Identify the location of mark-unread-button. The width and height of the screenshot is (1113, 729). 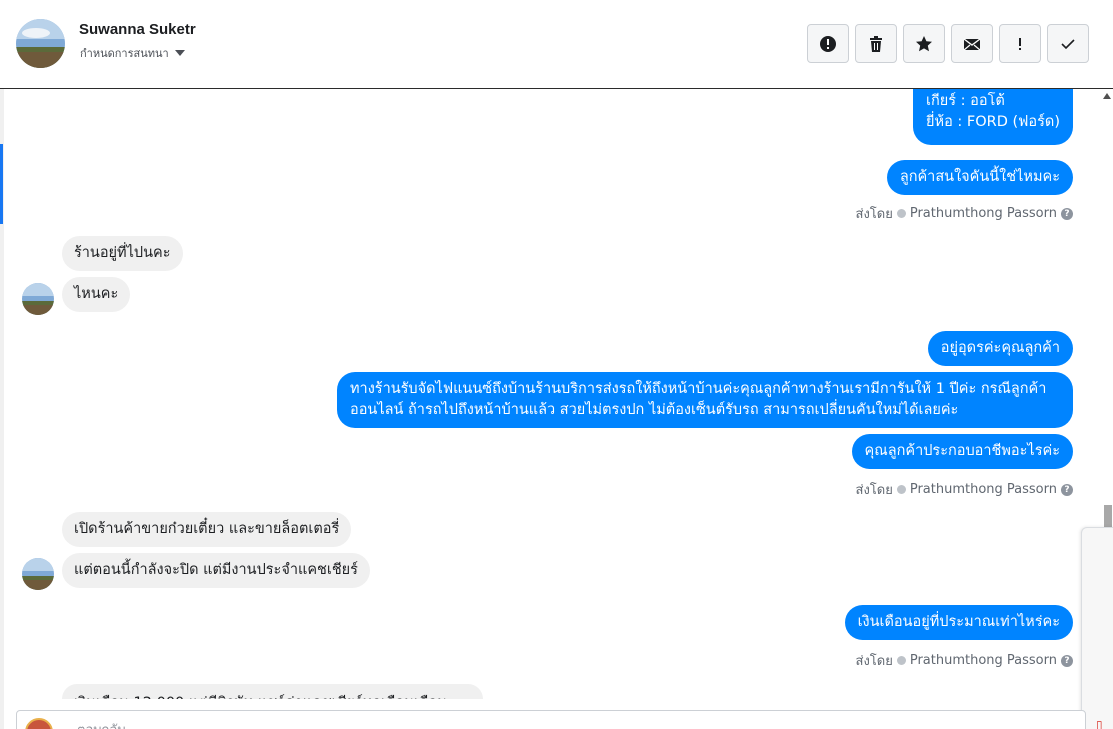
(972, 43).